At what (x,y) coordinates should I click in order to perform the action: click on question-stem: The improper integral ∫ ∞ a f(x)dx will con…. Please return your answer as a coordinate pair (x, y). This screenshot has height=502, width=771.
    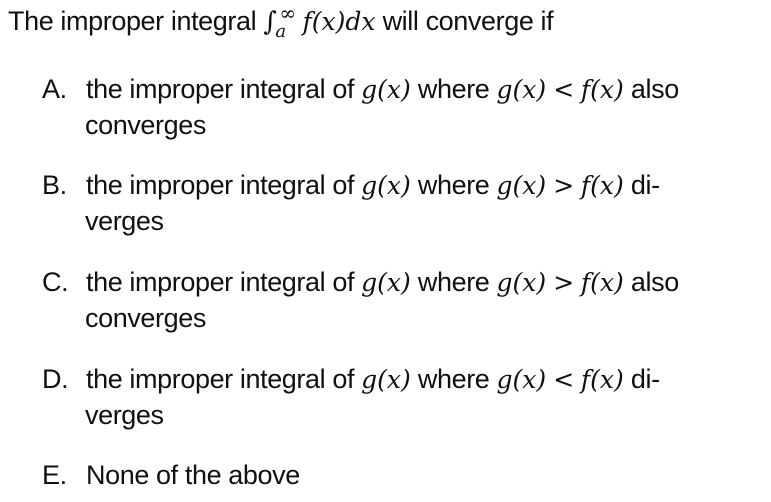
    Looking at the image, I should click on (281, 21).